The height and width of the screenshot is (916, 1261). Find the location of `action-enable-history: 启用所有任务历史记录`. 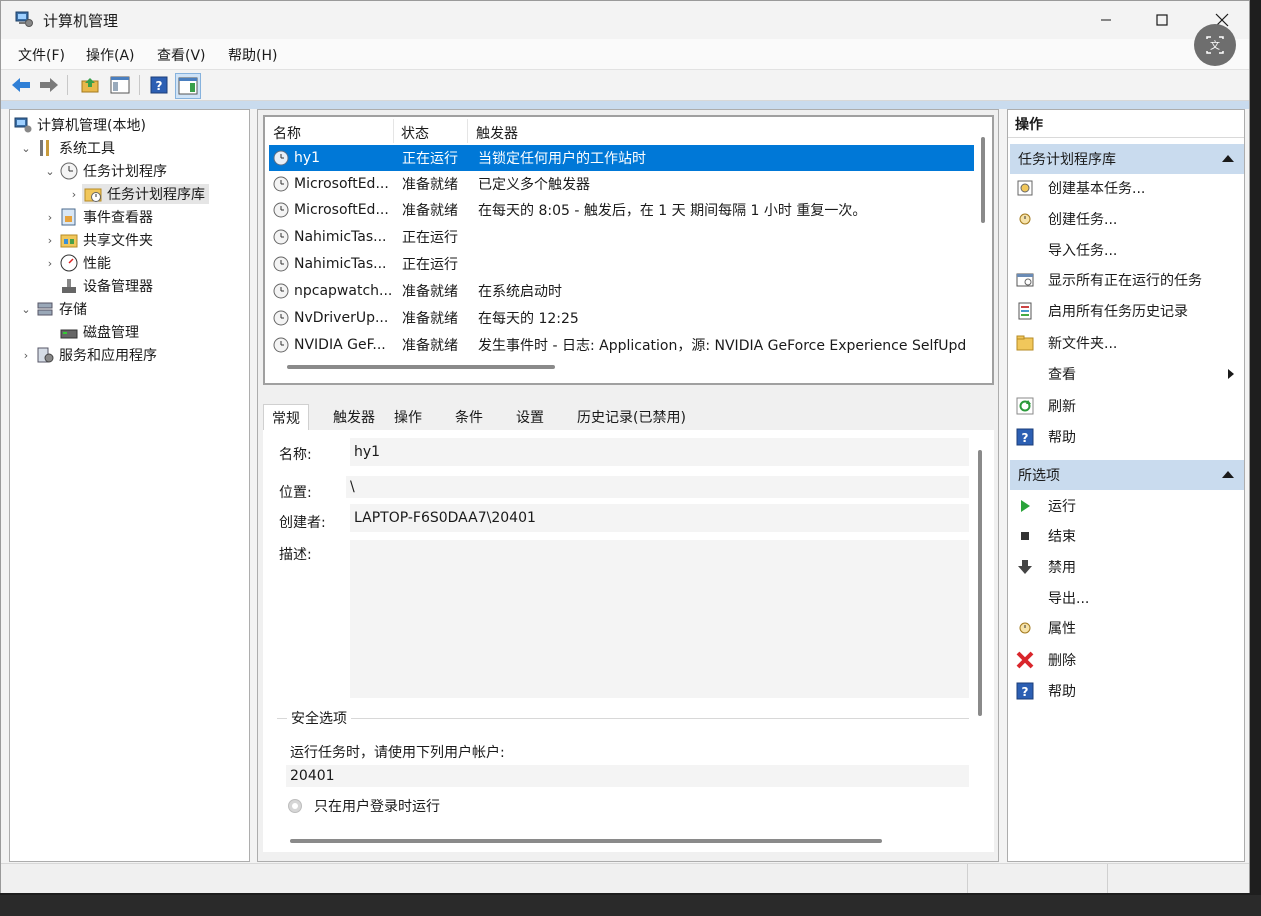

action-enable-history: 启用所有任务历史记录 is located at coordinates (1127, 311).